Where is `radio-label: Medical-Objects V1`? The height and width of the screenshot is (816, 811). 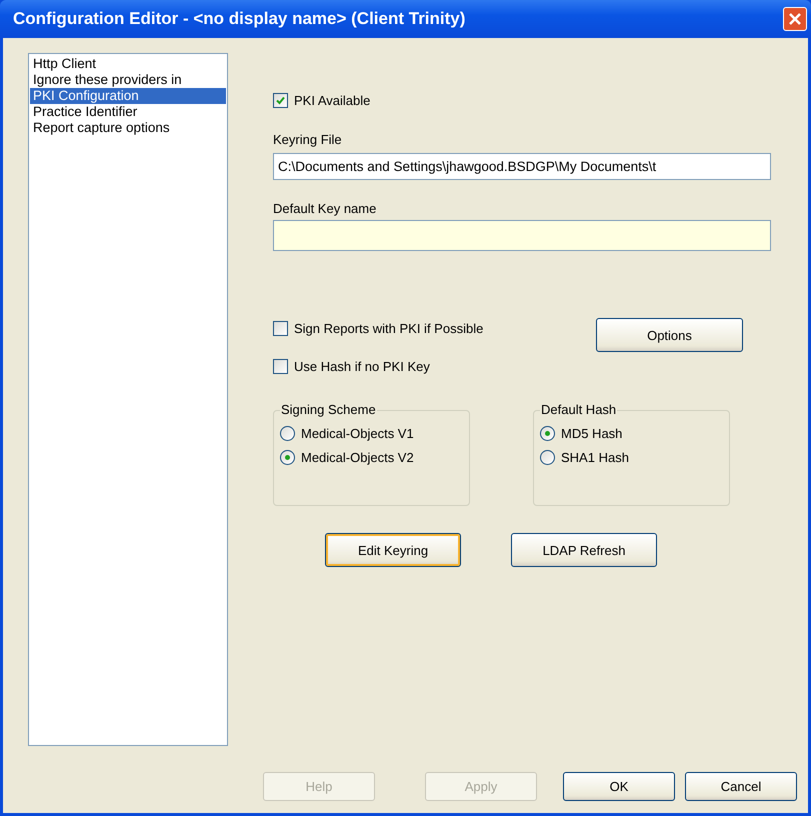 radio-label: Medical-Objects V1 is located at coordinates (357, 433).